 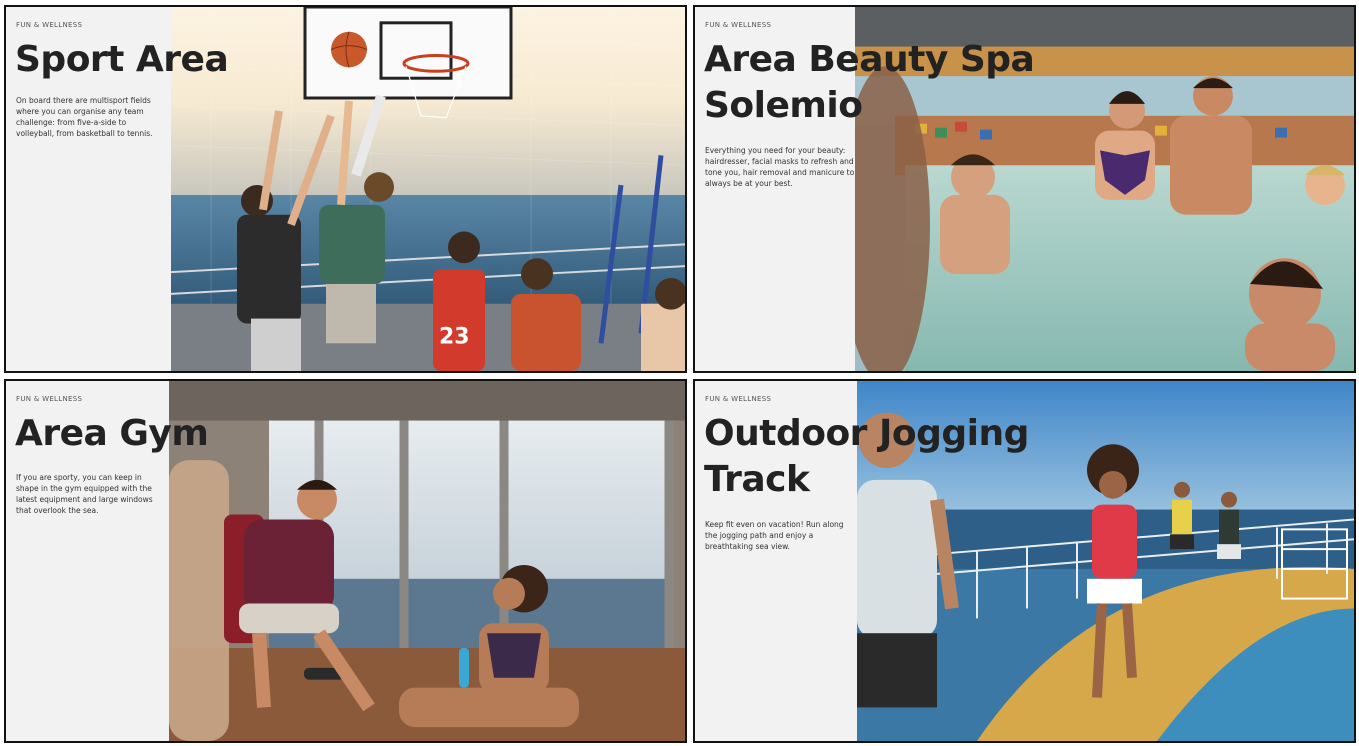 I want to click on title-line: Area Beauty Spa, so click(x=869, y=59).